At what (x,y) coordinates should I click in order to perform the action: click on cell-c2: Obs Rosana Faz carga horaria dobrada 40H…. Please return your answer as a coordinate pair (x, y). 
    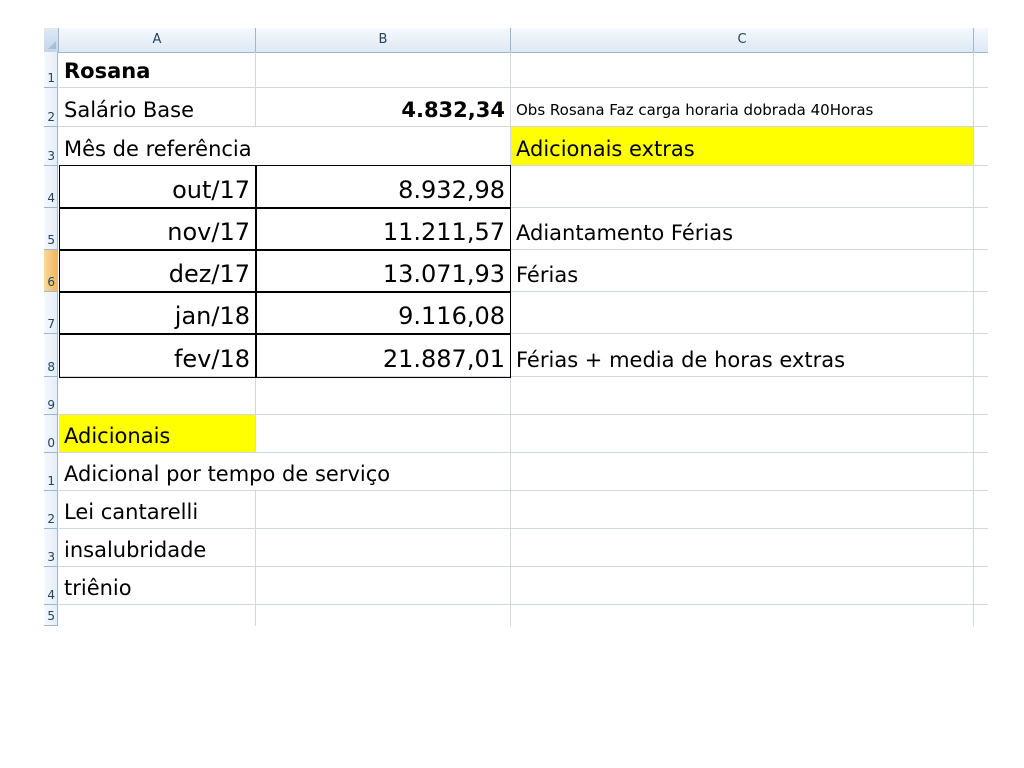
    Looking at the image, I should click on (742, 107).